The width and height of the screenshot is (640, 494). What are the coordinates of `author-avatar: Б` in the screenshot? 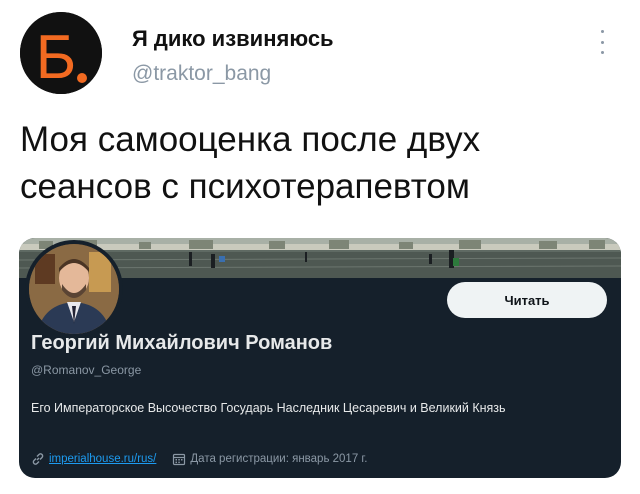 It's located at (61, 53).